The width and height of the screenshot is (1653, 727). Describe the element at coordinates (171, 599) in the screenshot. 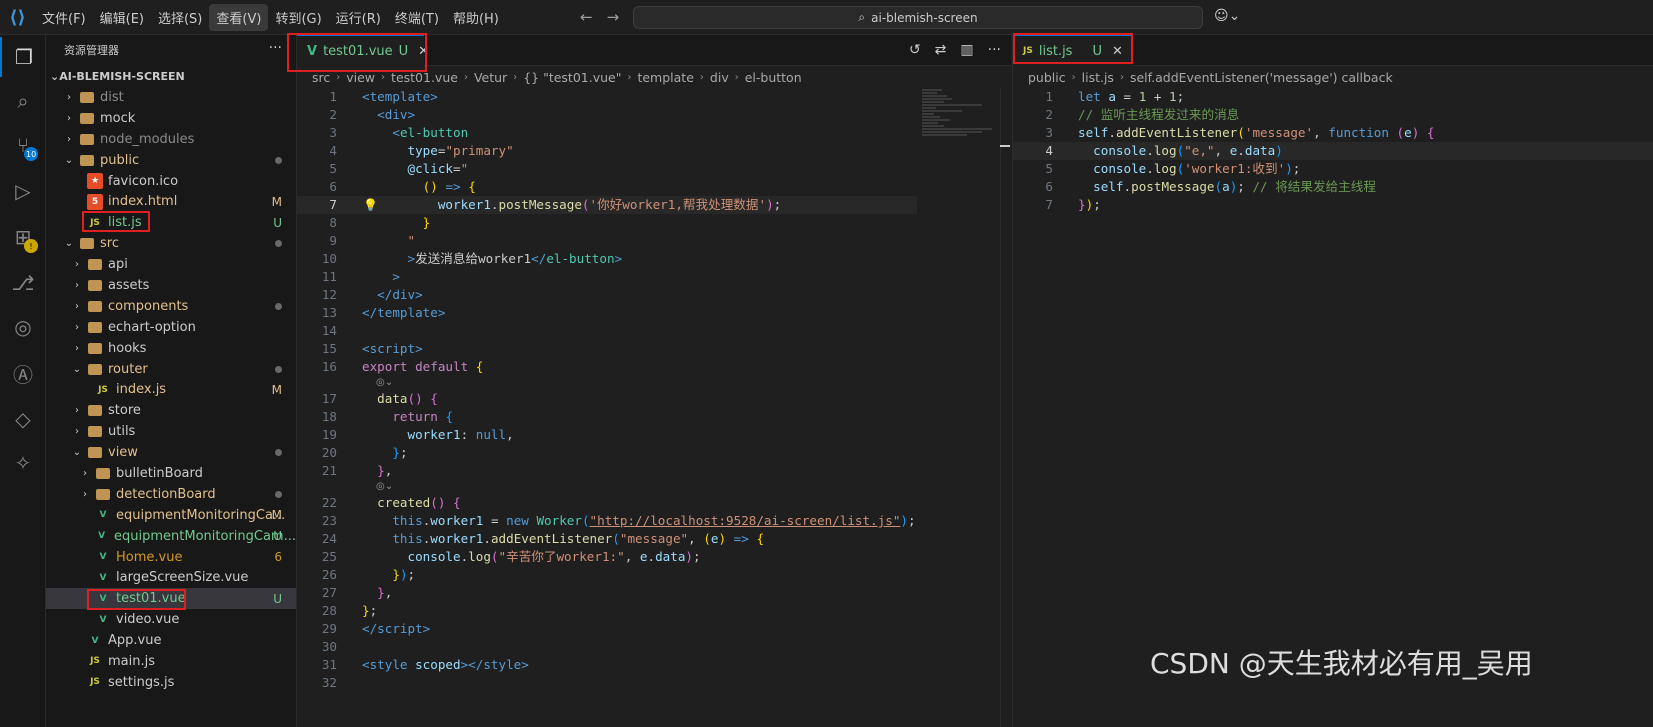

I see `tree-item: Vtest01.vue U` at that location.